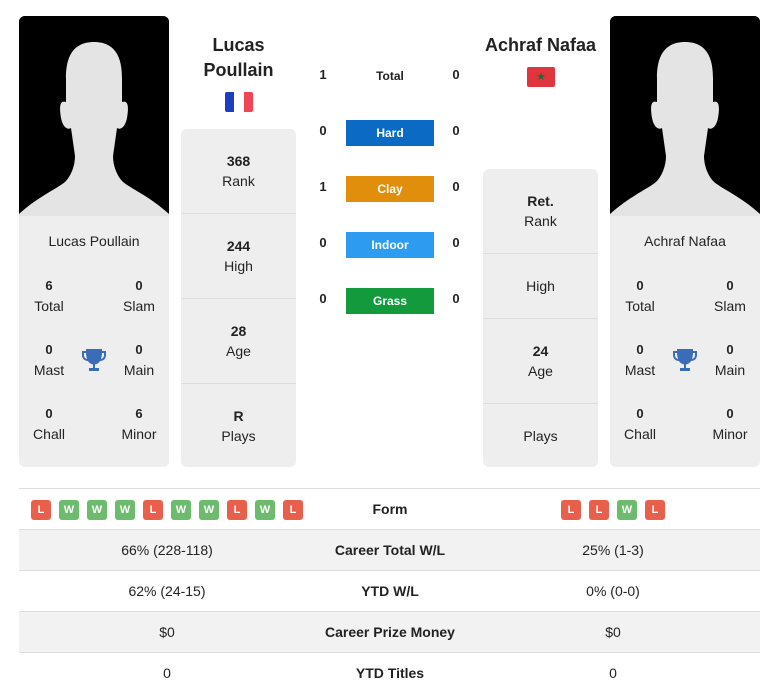 This screenshot has height=699, width=779. Describe the element at coordinates (613, 509) in the screenshot. I see `player2-form: LLWL` at that location.